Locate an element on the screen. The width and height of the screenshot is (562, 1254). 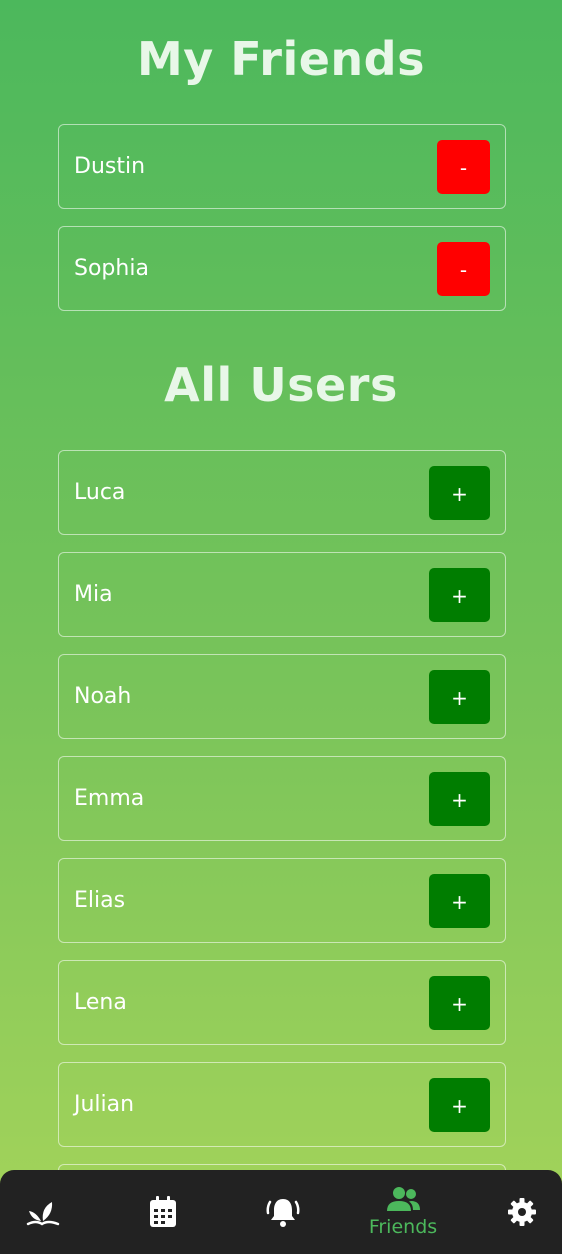
plant-icon is located at coordinates (43, 1214).